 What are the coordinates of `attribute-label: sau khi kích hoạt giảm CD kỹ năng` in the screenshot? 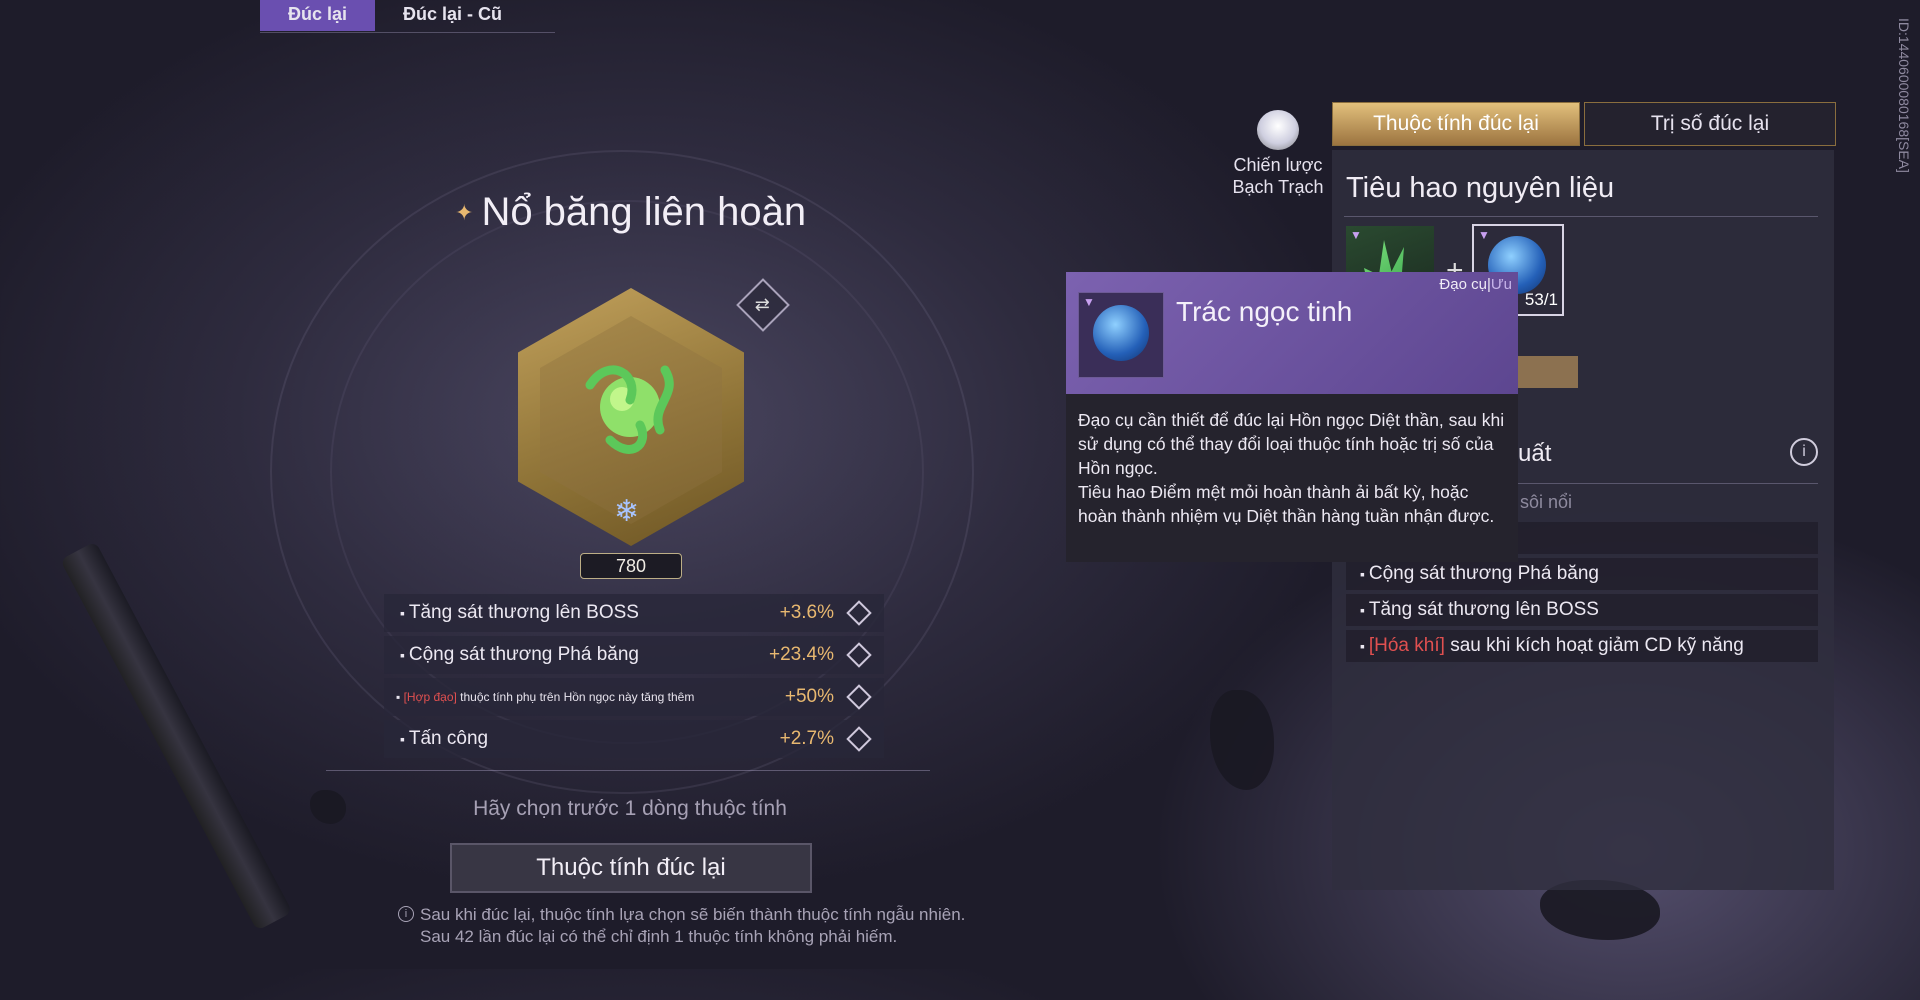 It's located at (1597, 645).